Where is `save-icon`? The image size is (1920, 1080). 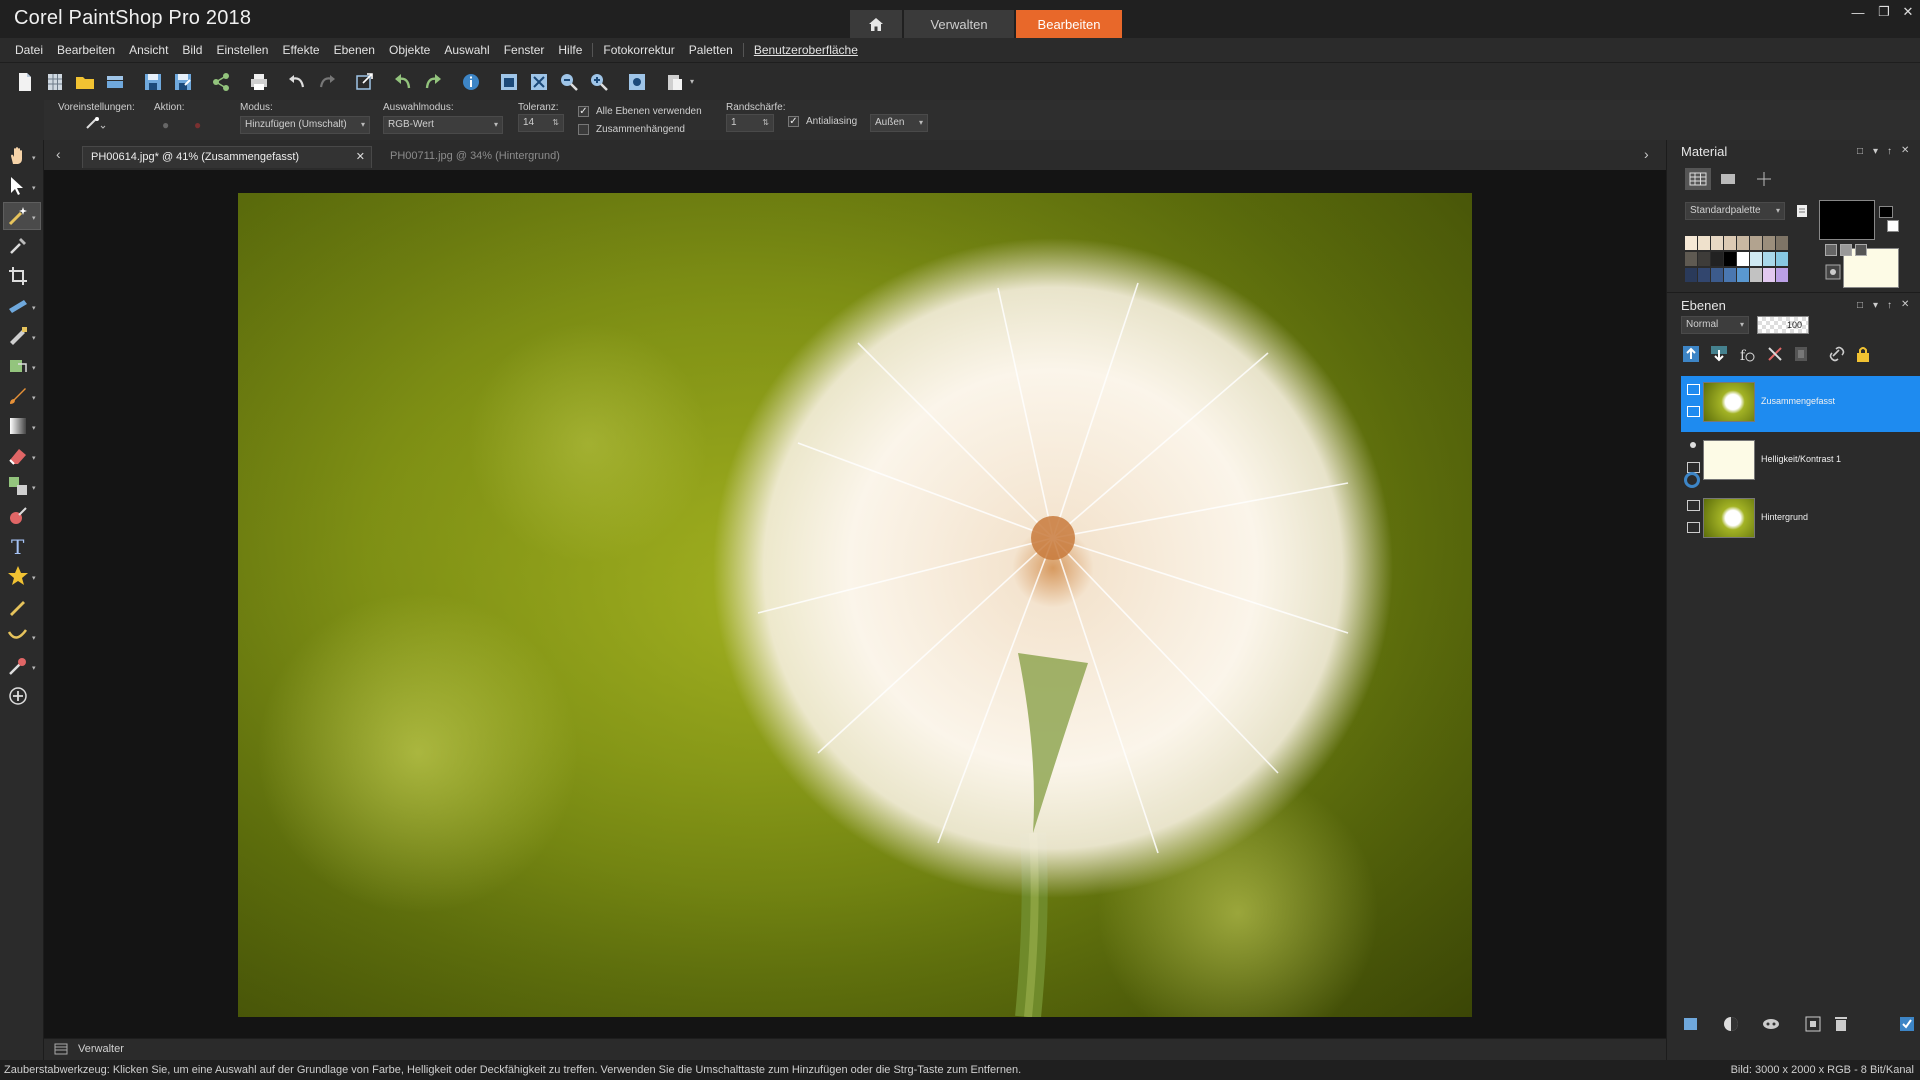 save-icon is located at coordinates (153, 82).